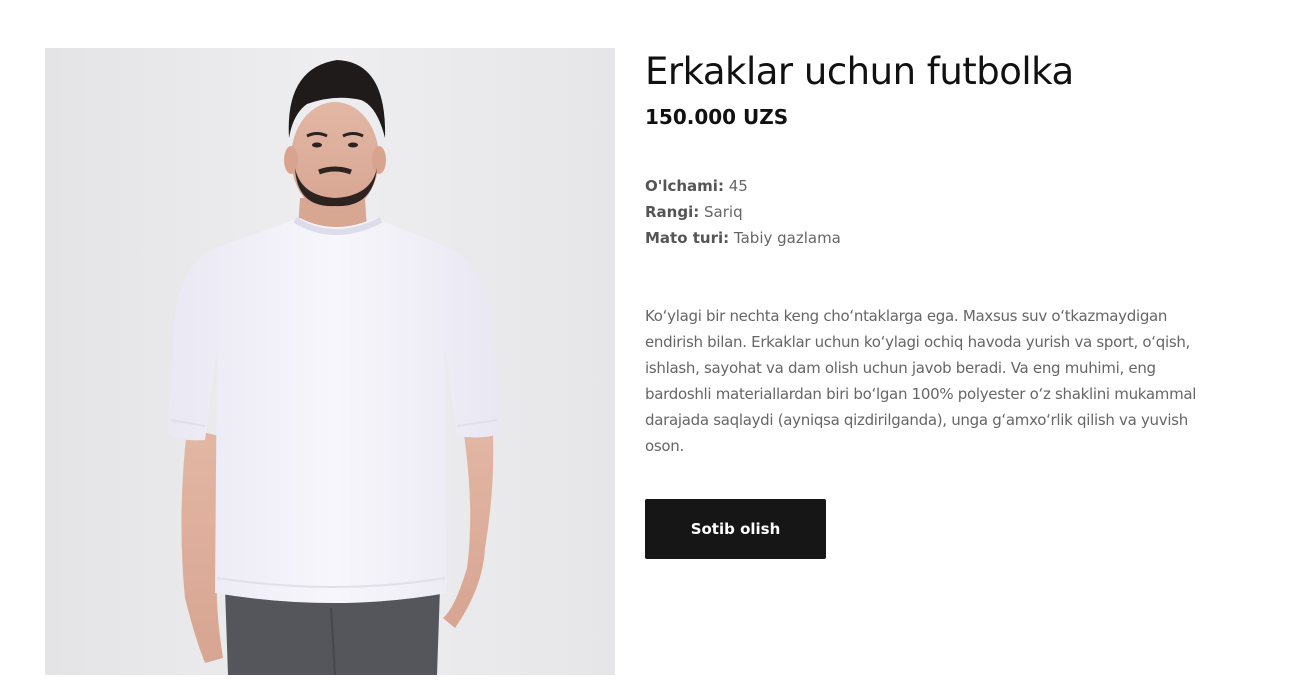 This screenshot has width=1291, height=684. What do you see at coordinates (787, 238) in the screenshot?
I see `spec-fabric-value: Tabiy gazlama` at bounding box center [787, 238].